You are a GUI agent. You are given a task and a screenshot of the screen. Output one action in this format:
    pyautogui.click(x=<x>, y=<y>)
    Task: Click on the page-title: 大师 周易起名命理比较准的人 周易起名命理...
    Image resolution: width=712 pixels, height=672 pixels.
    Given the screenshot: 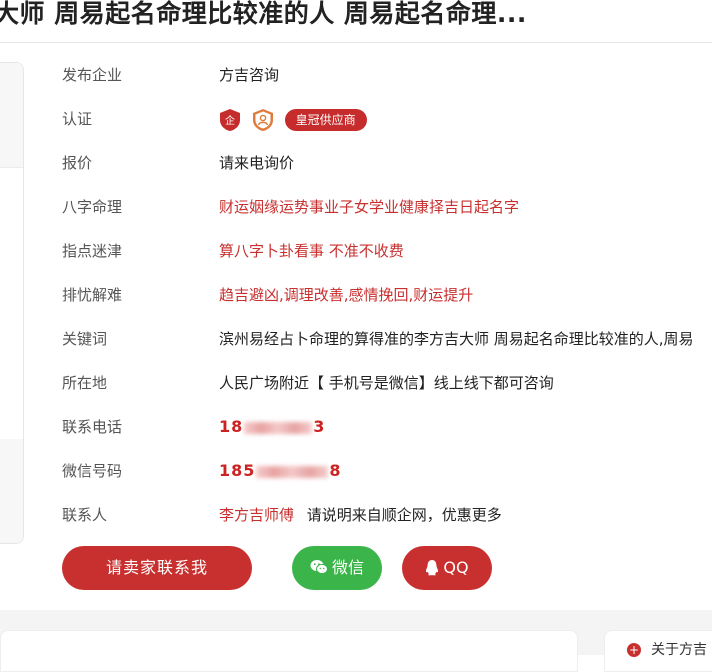 What is the action you would take?
    pyautogui.click(x=263, y=14)
    